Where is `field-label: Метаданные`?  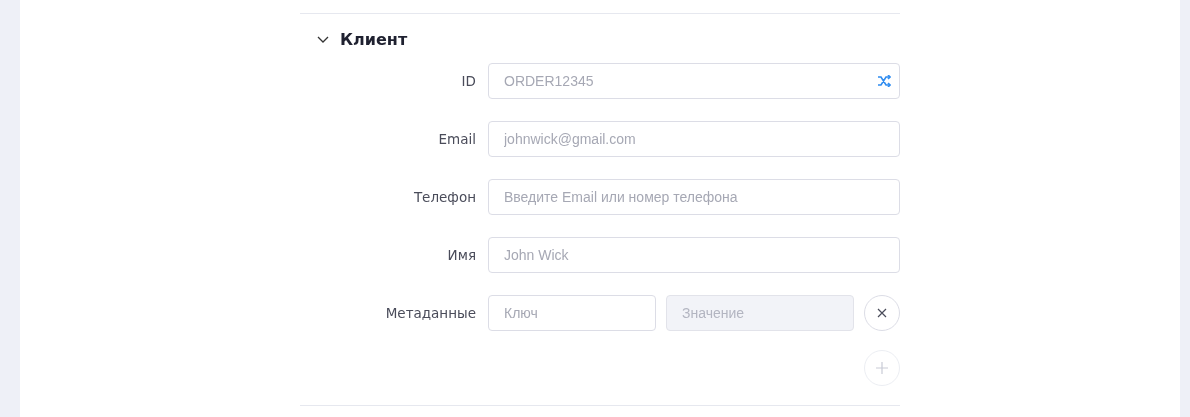
field-label: Метаданные is located at coordinates (430, 313).